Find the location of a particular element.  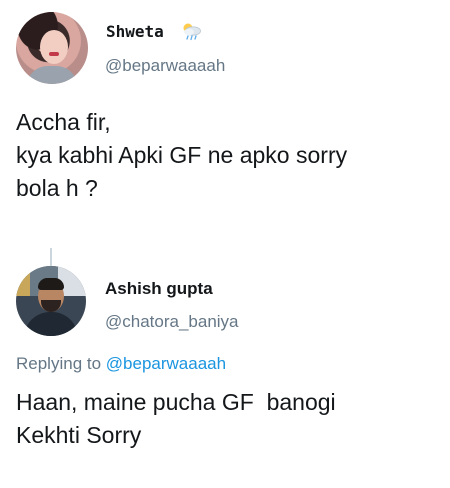

author-handle: @beparwaaaah is located at coordinates (165, 66).